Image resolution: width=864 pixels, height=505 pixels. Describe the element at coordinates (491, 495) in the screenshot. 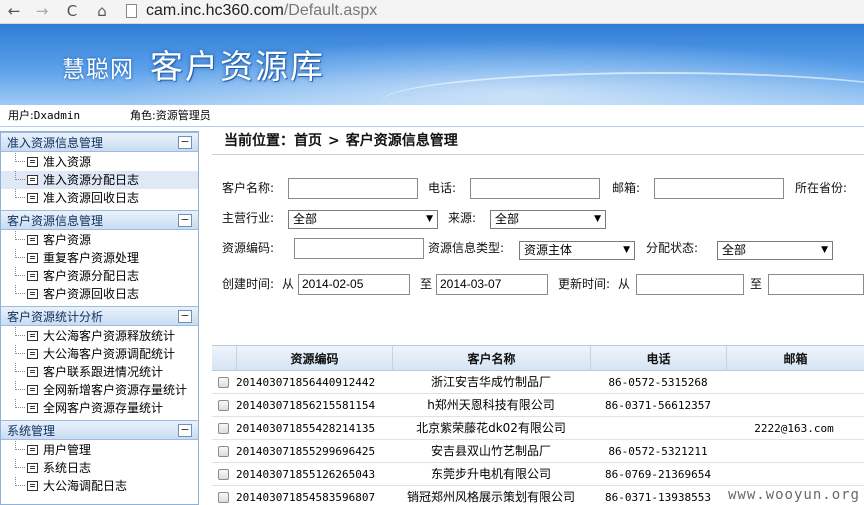

I see `cell-customer-name: 销冠郑州风格展示策划有限公司` at that location.